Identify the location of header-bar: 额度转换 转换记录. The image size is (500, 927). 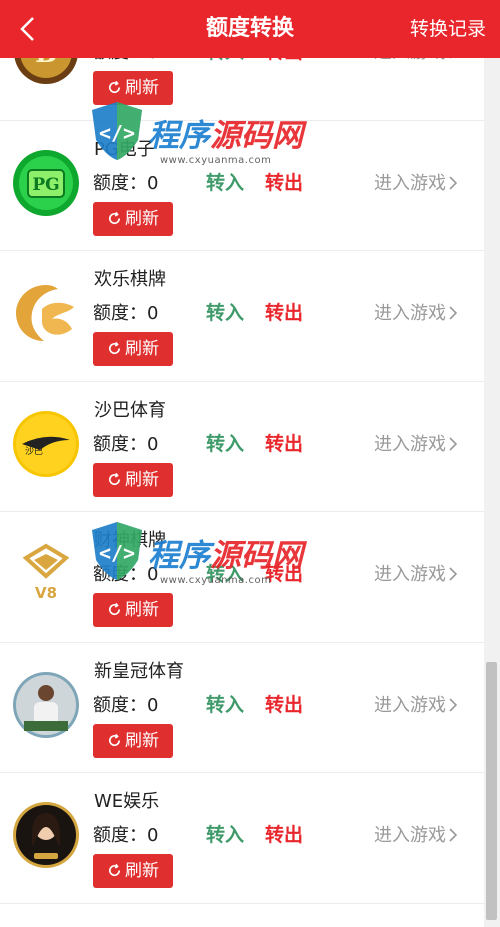
(250, 29).